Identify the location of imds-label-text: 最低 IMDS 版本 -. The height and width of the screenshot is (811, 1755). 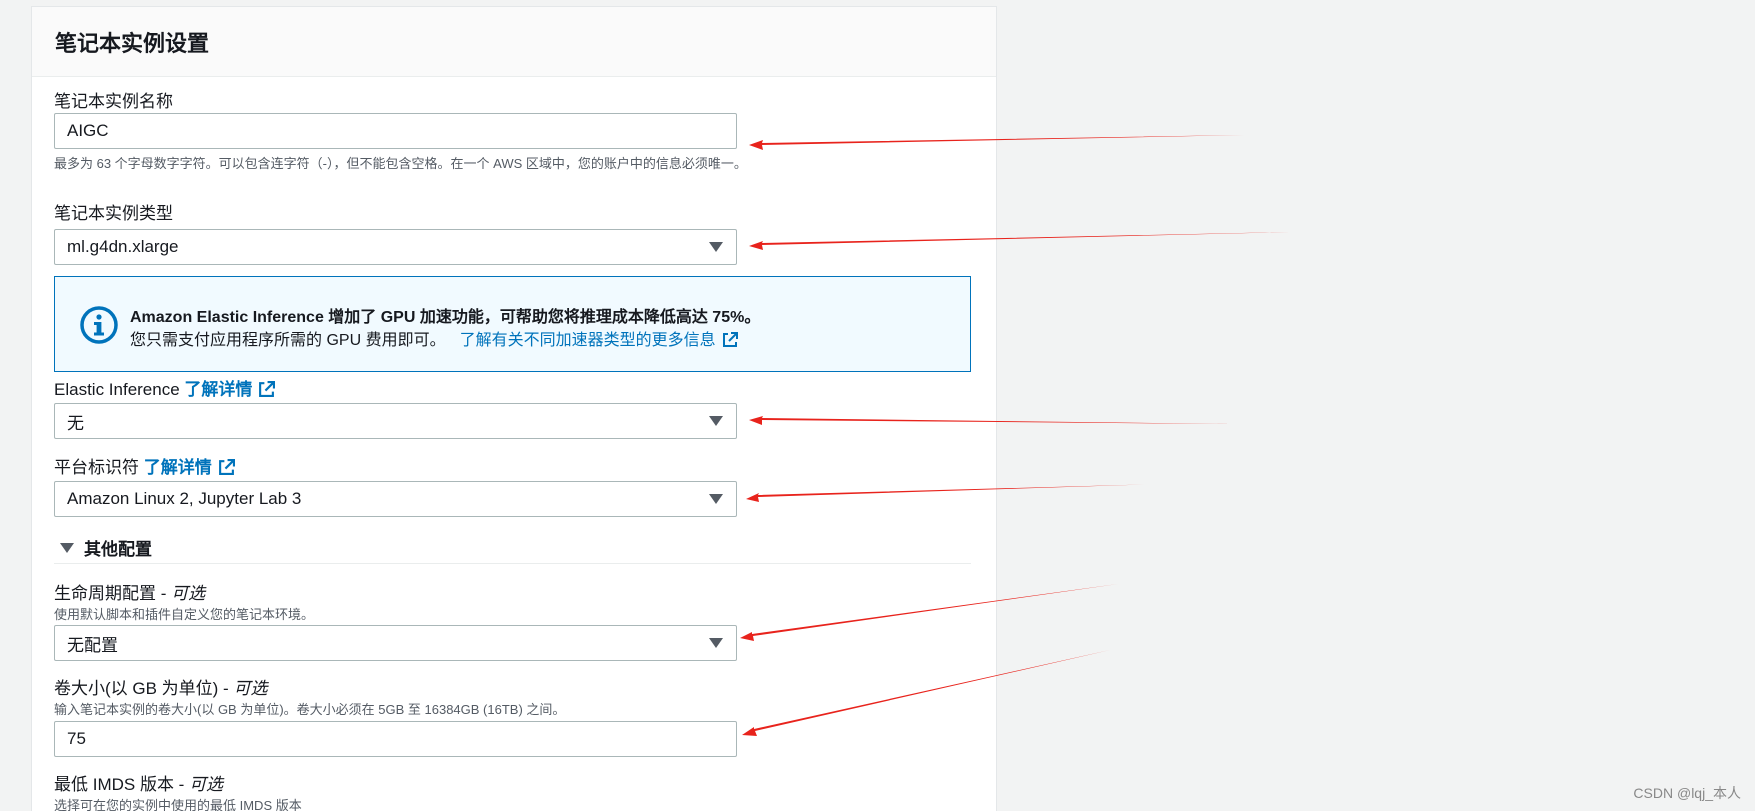
(122, 784).